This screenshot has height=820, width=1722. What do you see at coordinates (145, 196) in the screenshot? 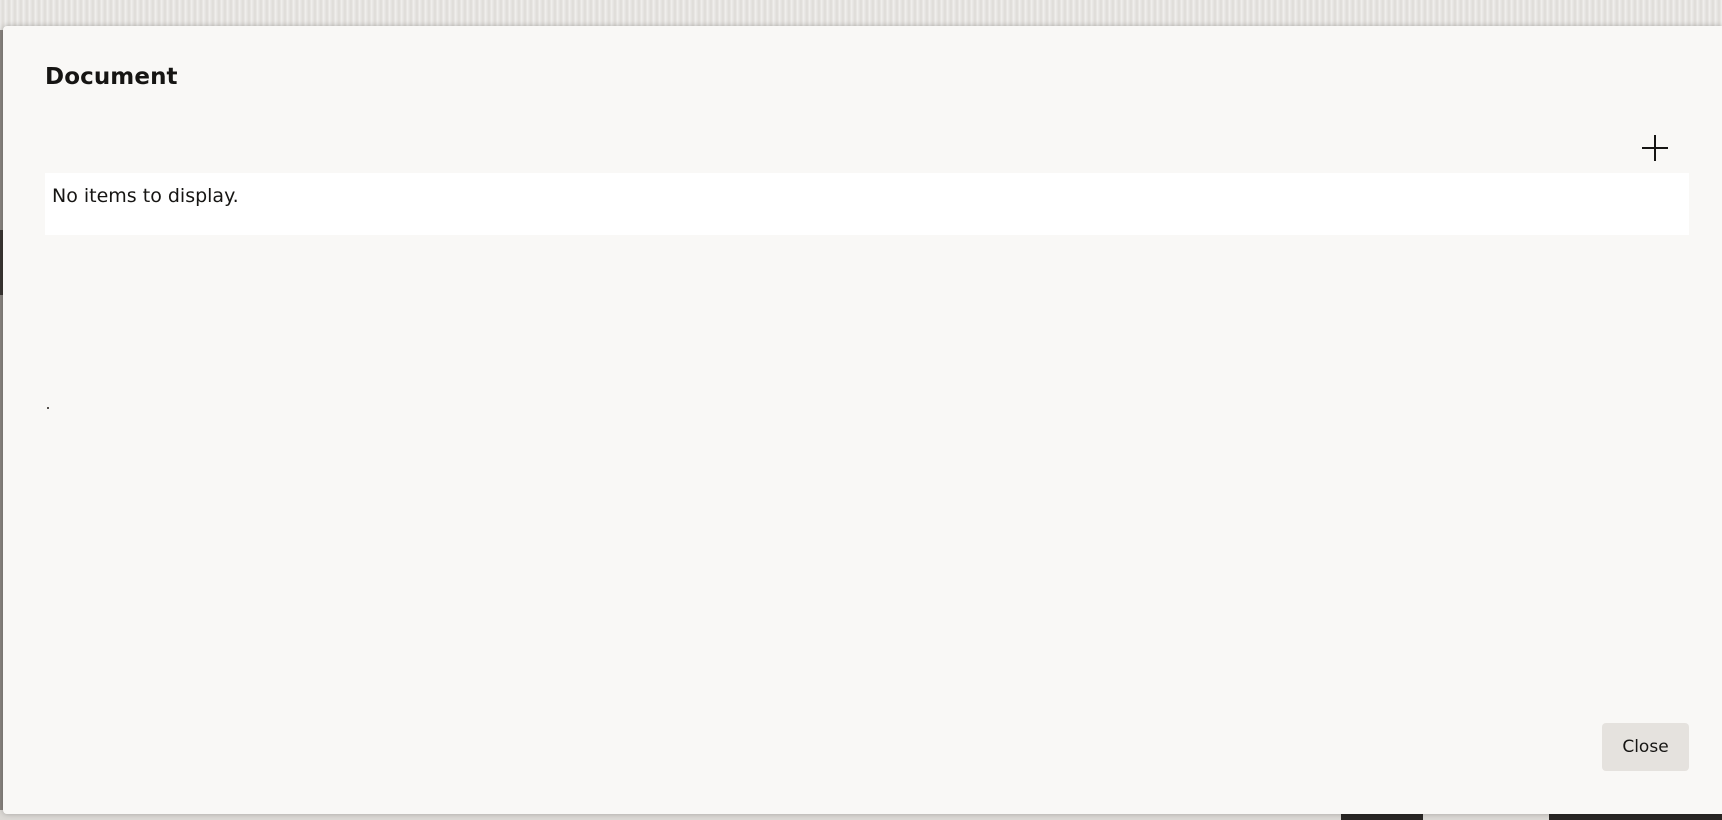
I see `empty-table-message: No items to display.` at bounding box center [145, 196].